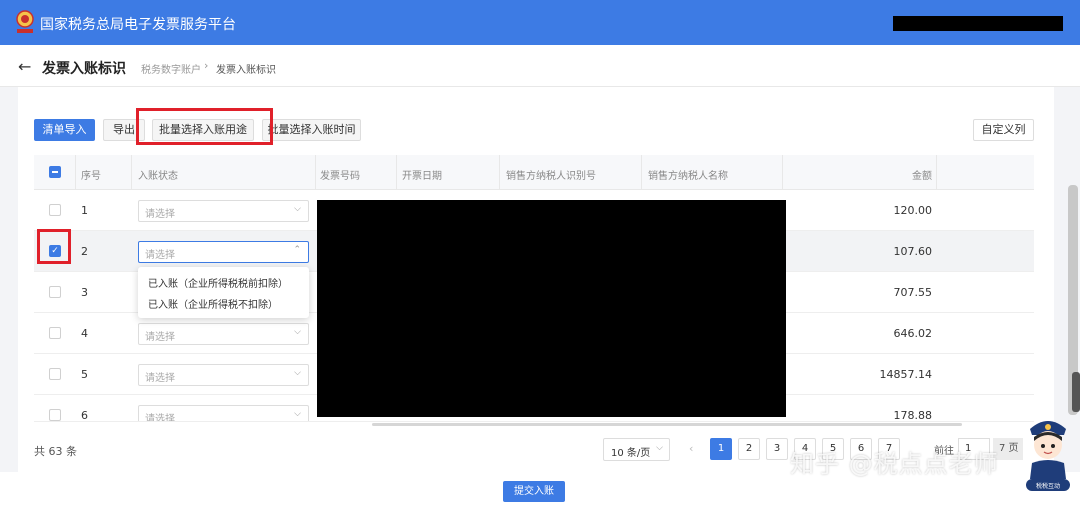 The image size is (1080, 508). What do you see at coordinates (1076, 392) in the screenshot?
I see `side-panel-handle` at bounding box center [1076, 392].